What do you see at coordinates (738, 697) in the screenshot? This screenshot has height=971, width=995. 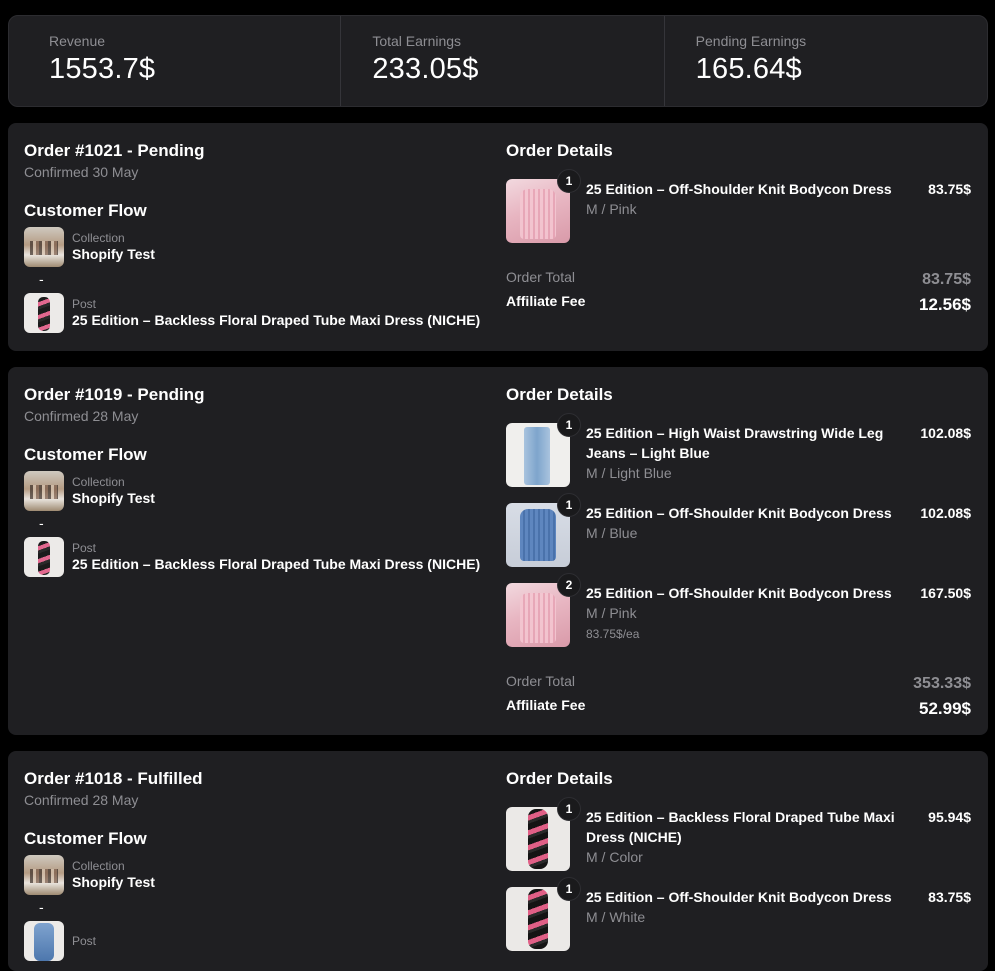 I see `order-totals: Order Total 353.33$ Affiliate Fee 52.99$` at bounding box center [738, 697].